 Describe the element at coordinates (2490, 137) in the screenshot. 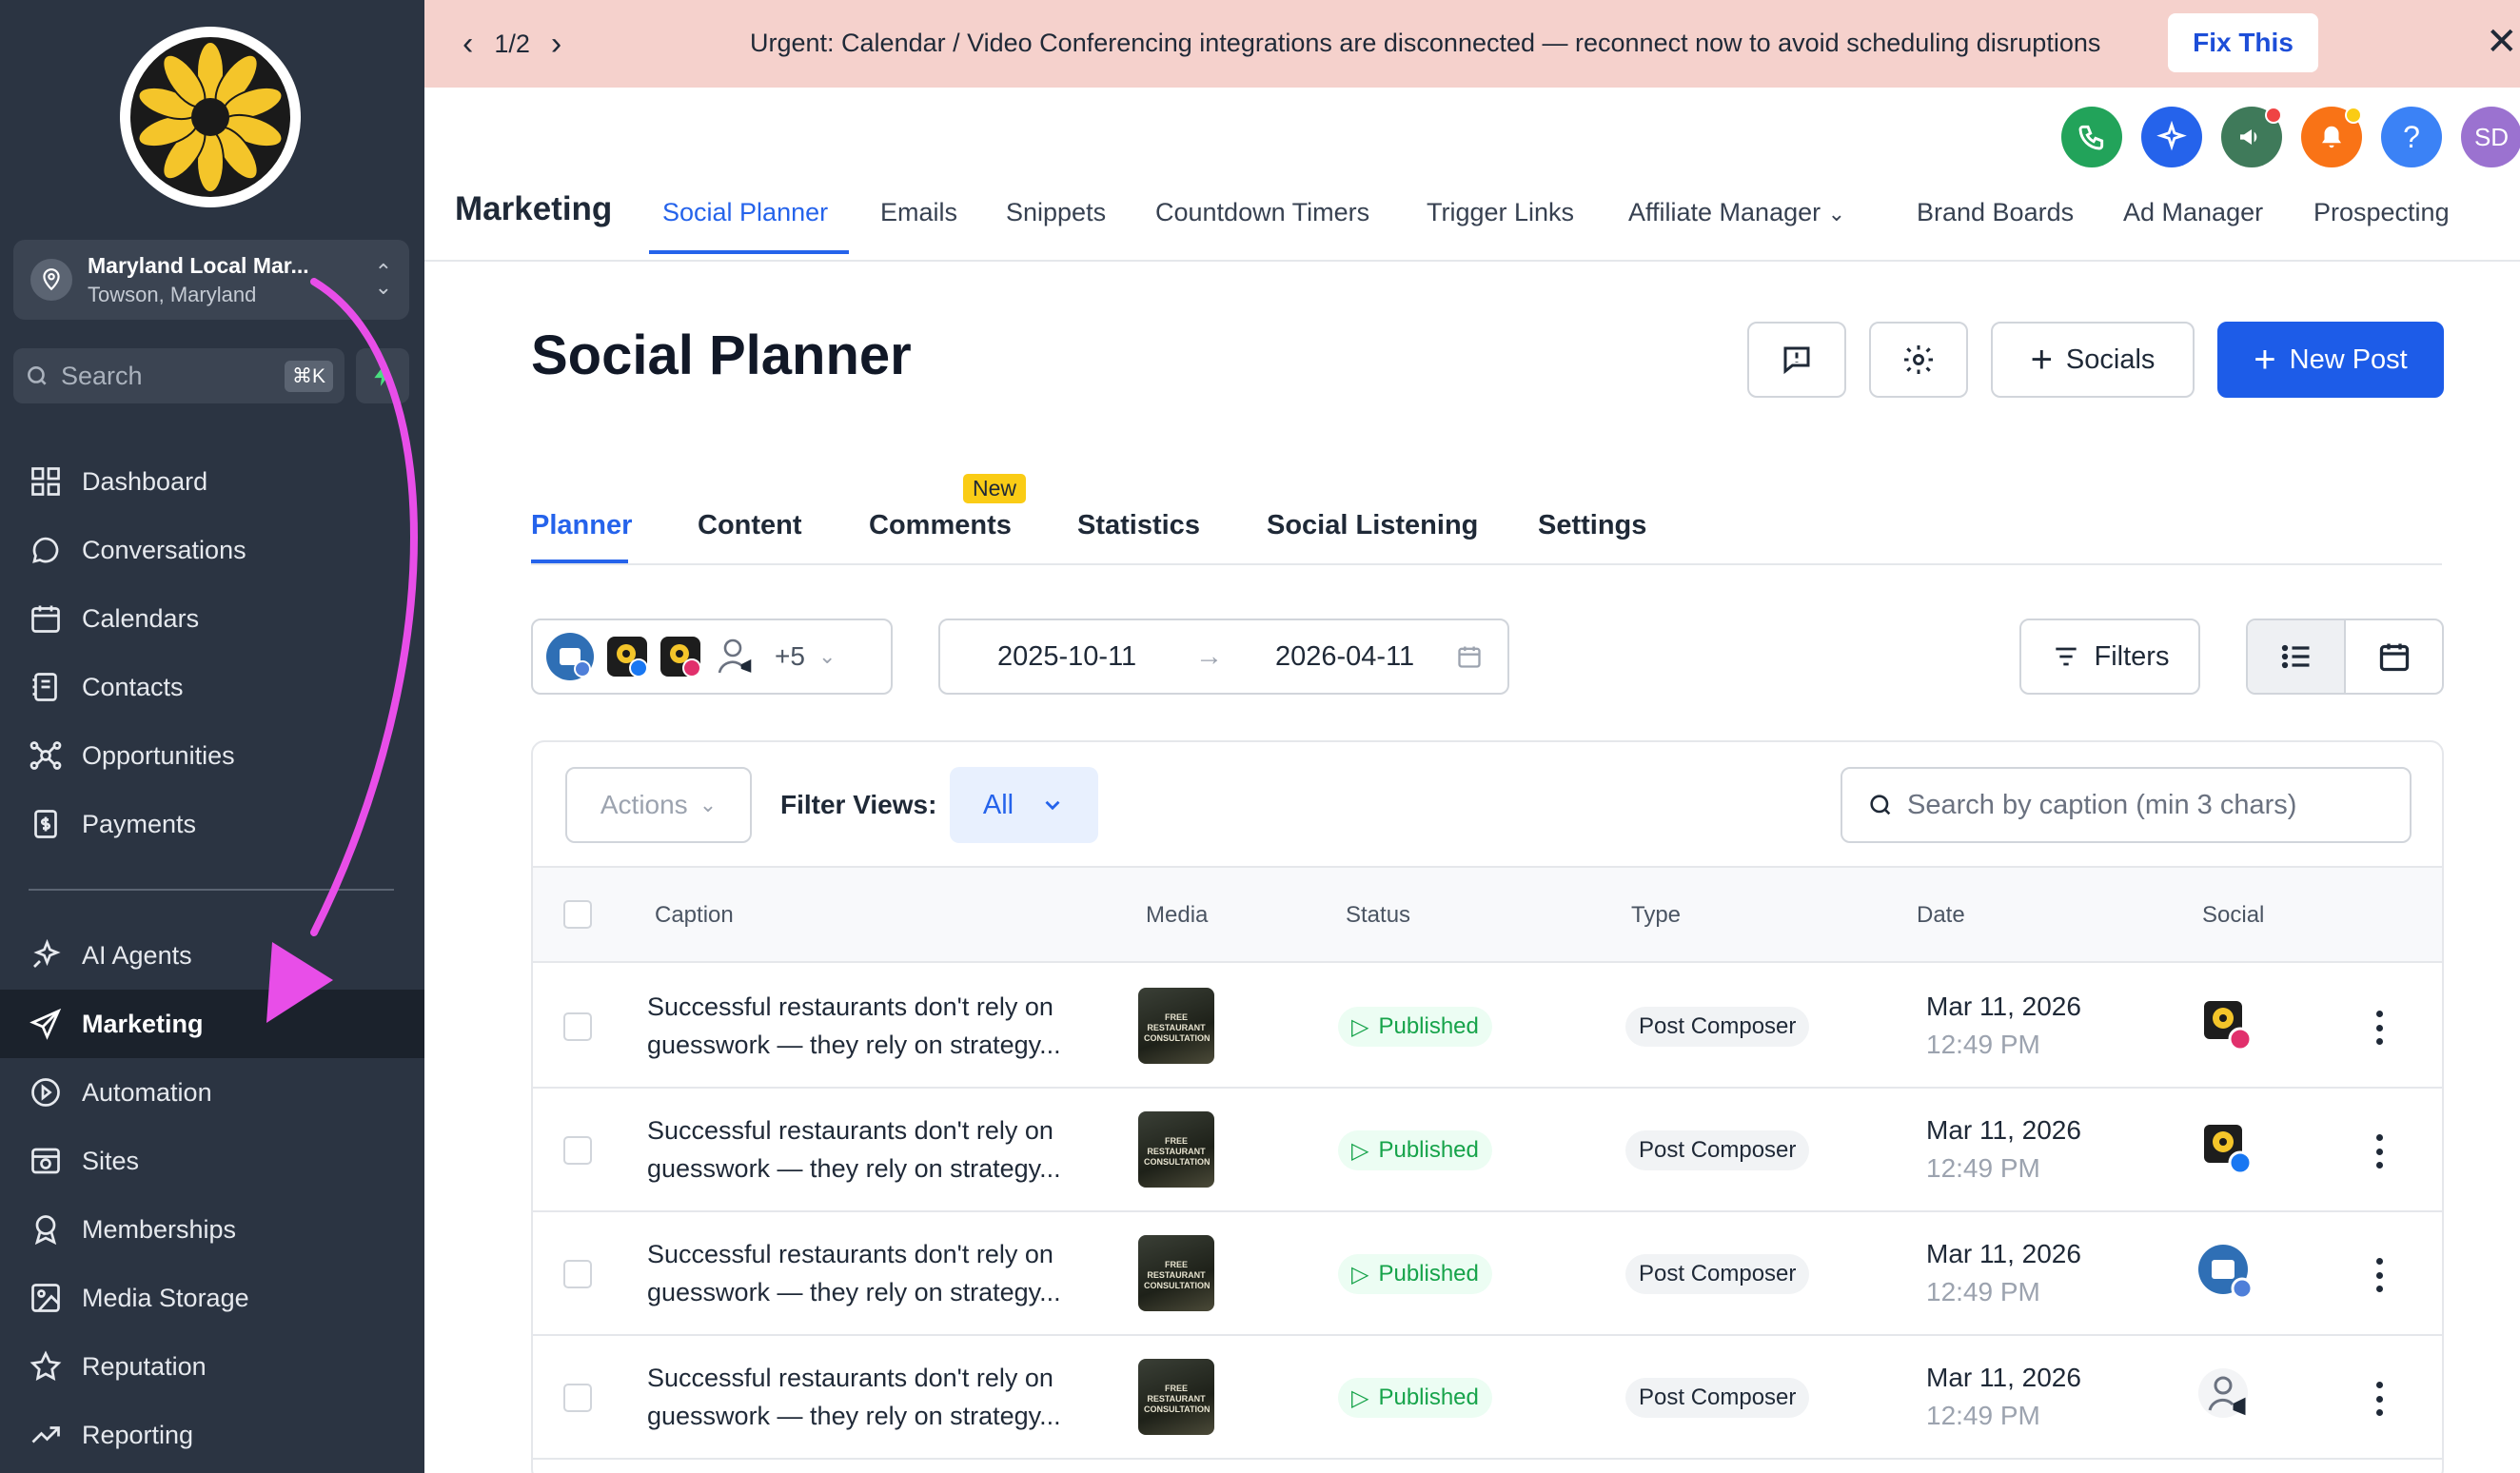

I see `user-avatar: SD` at that location.